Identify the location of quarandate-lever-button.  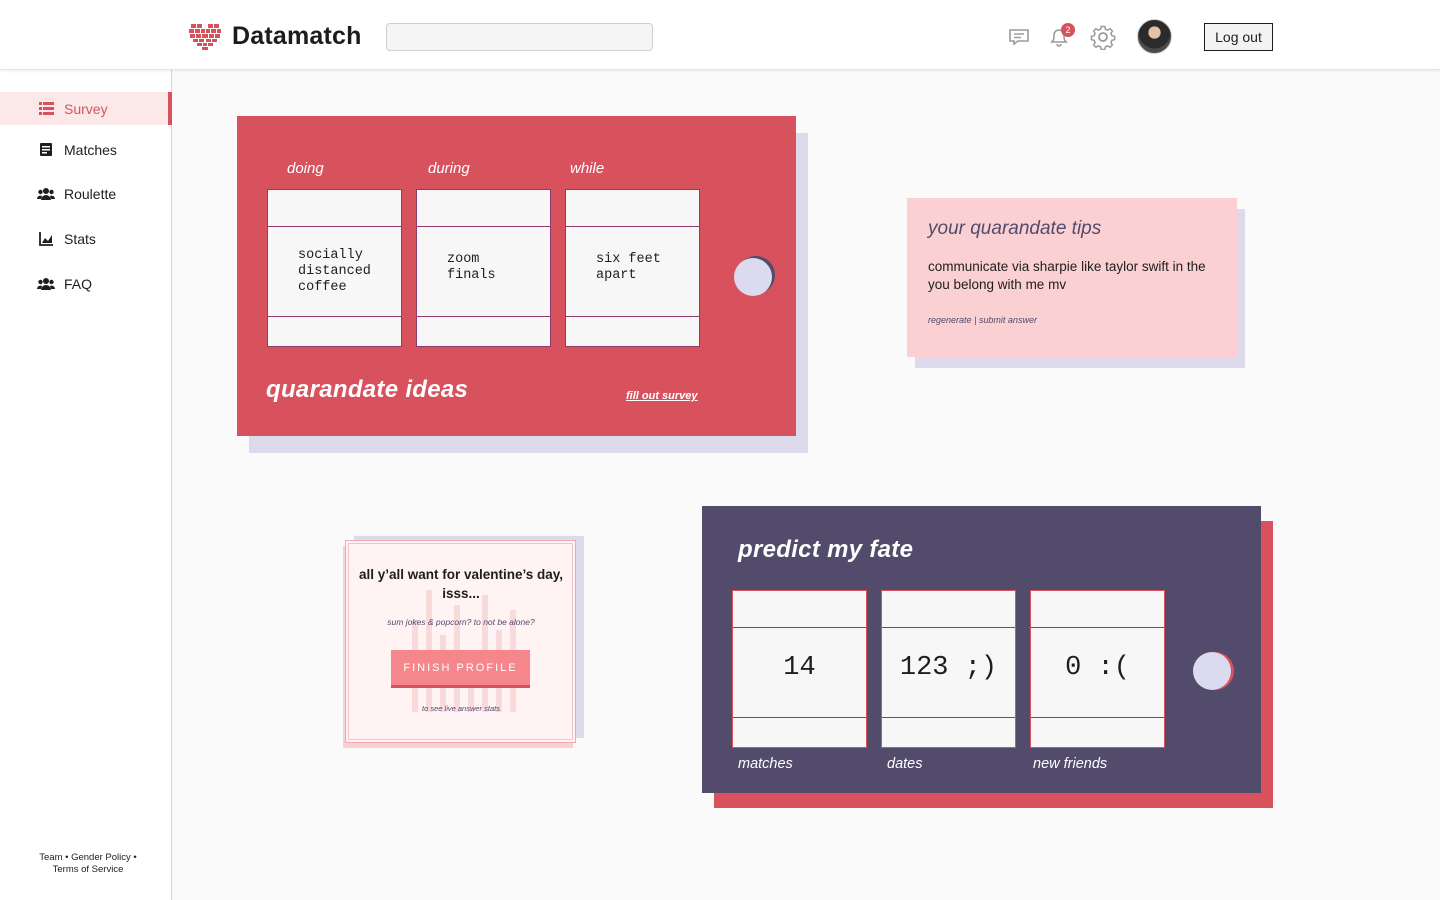
(753, 277).